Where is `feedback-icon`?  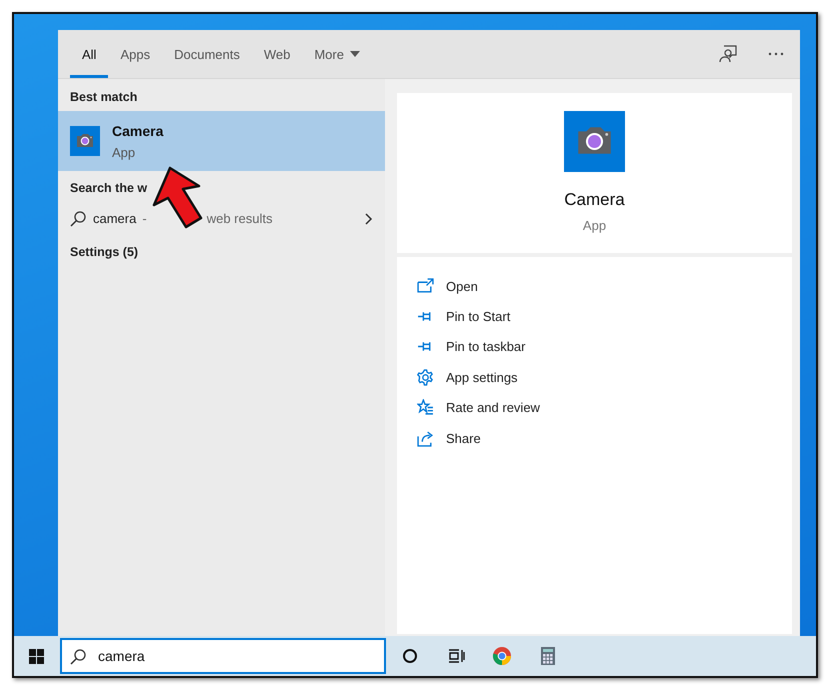
feedback-icon is located at coordinates (728, 54).